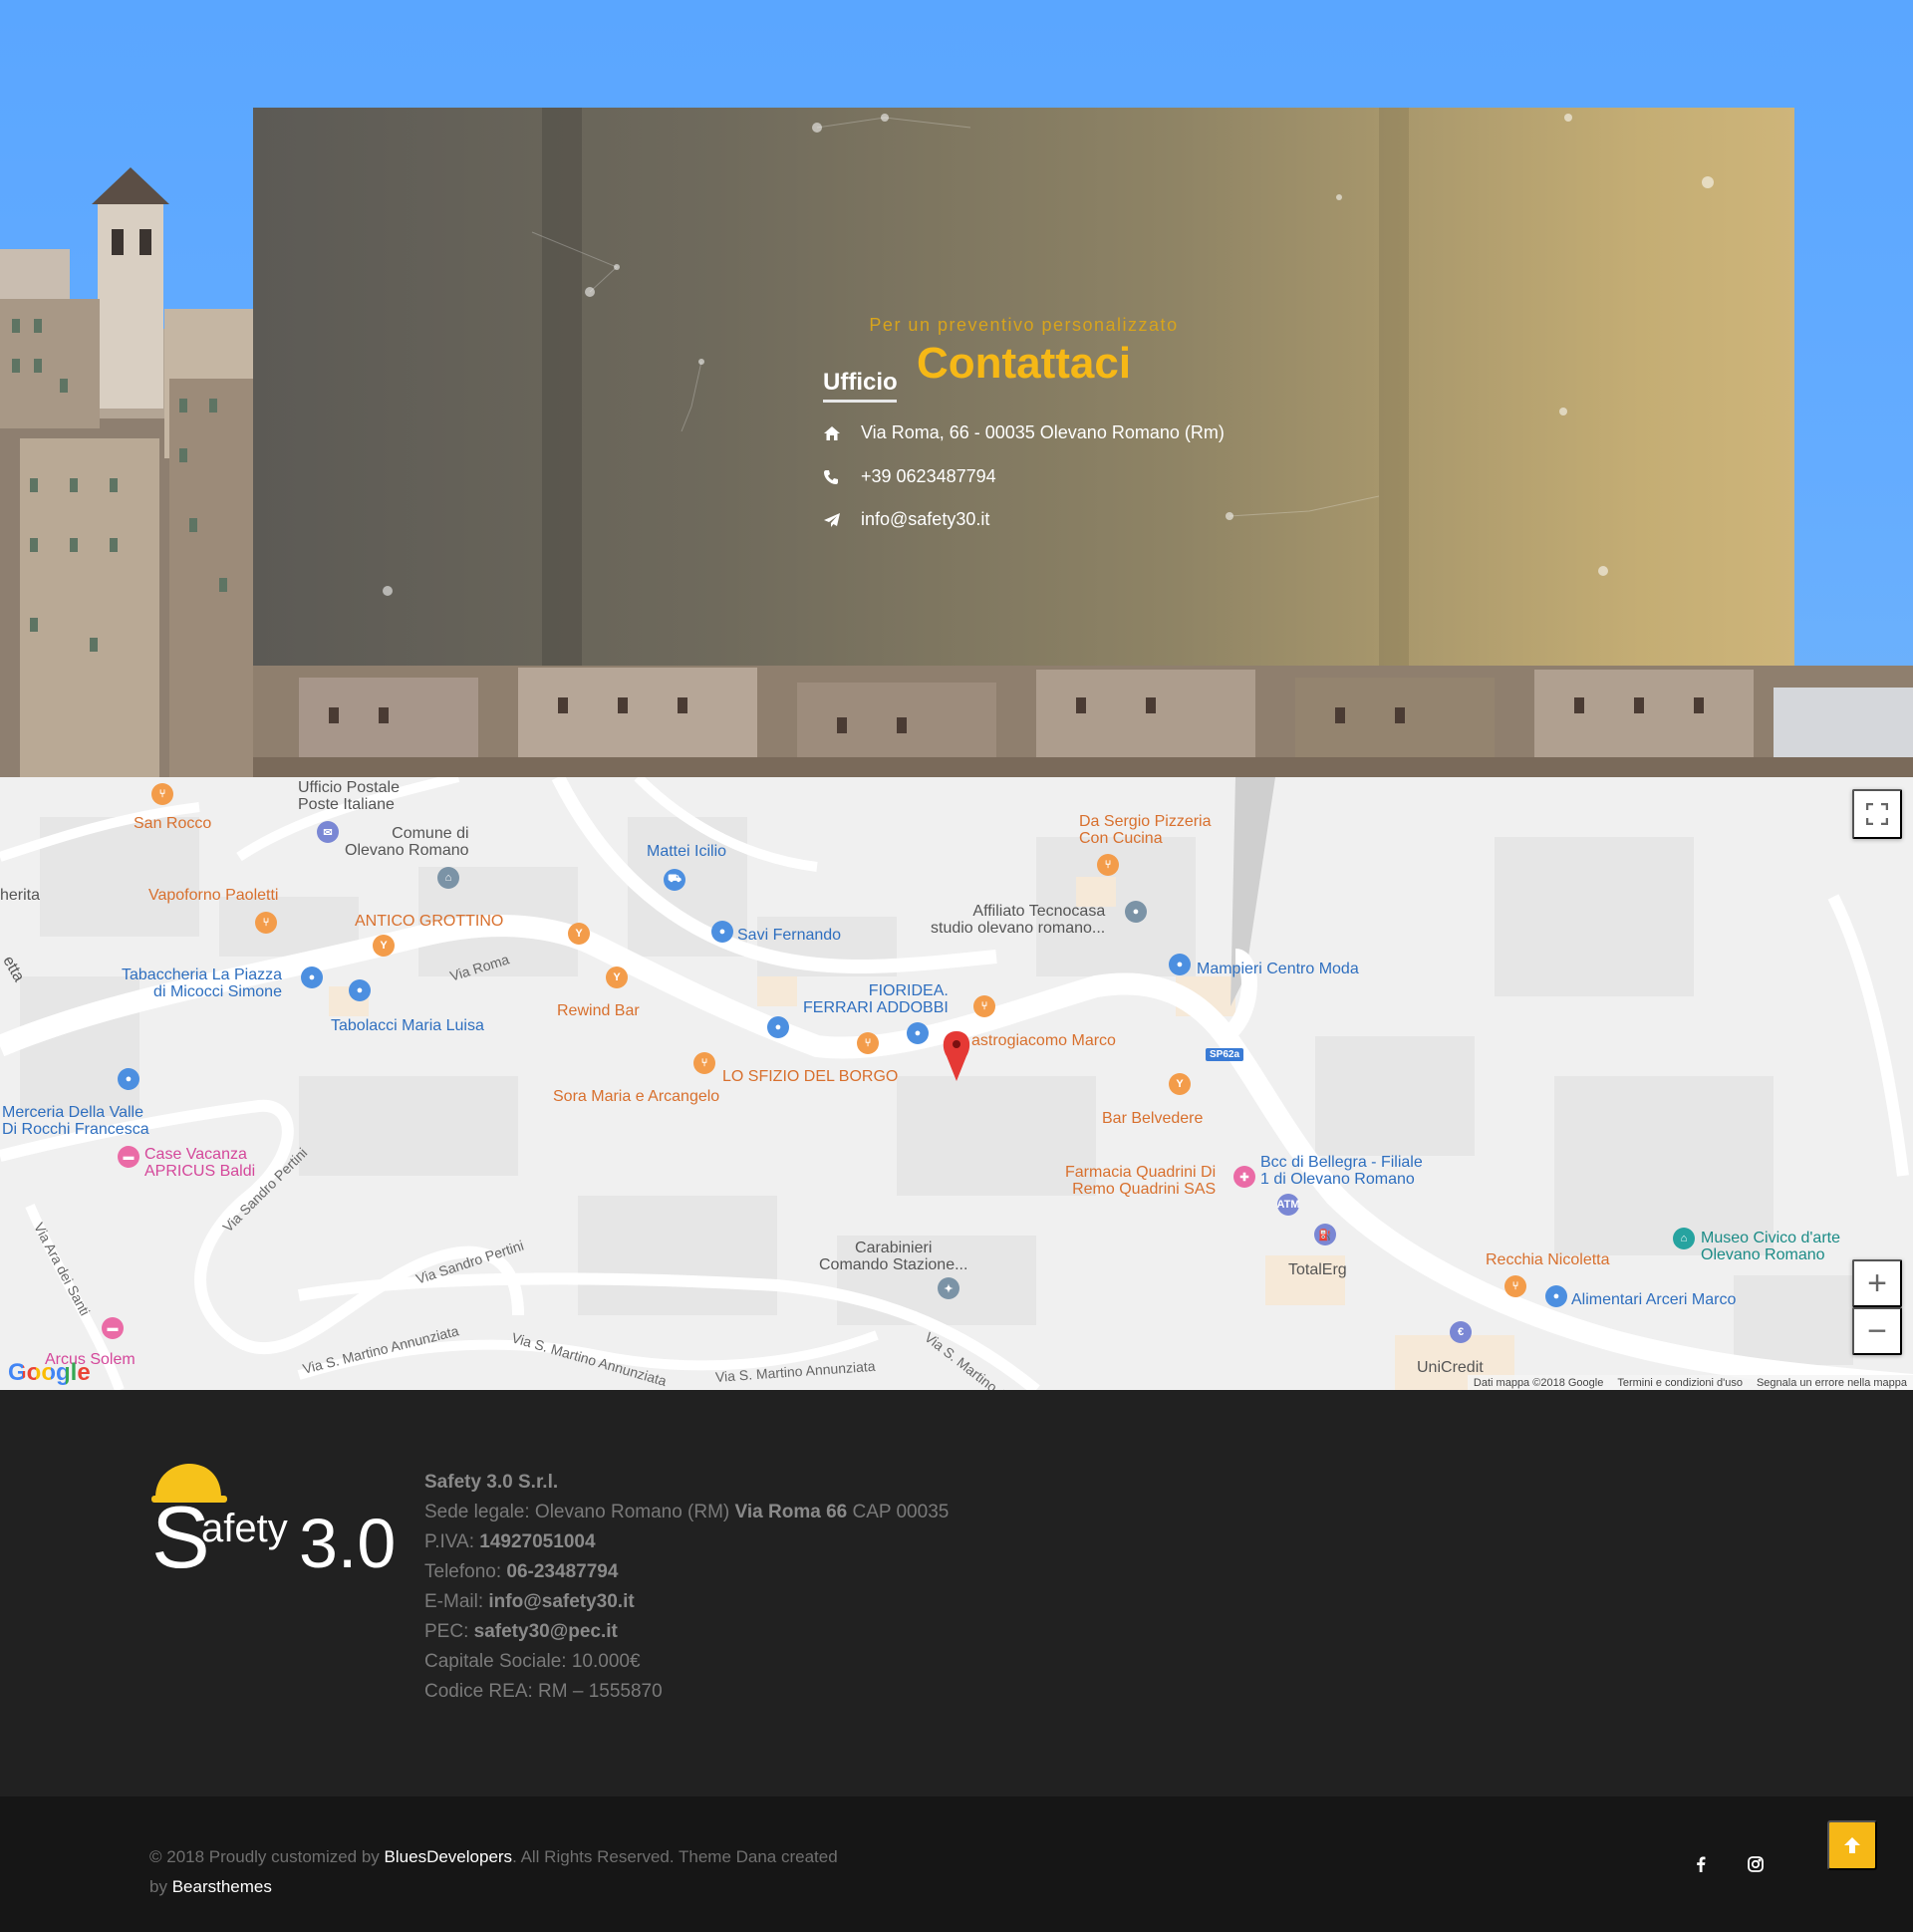  Describe the element at coordinates (1043, 1040) in the screenshot. I see `map-label-mastrogiacomo: astrogiacomo Marco` at that location.